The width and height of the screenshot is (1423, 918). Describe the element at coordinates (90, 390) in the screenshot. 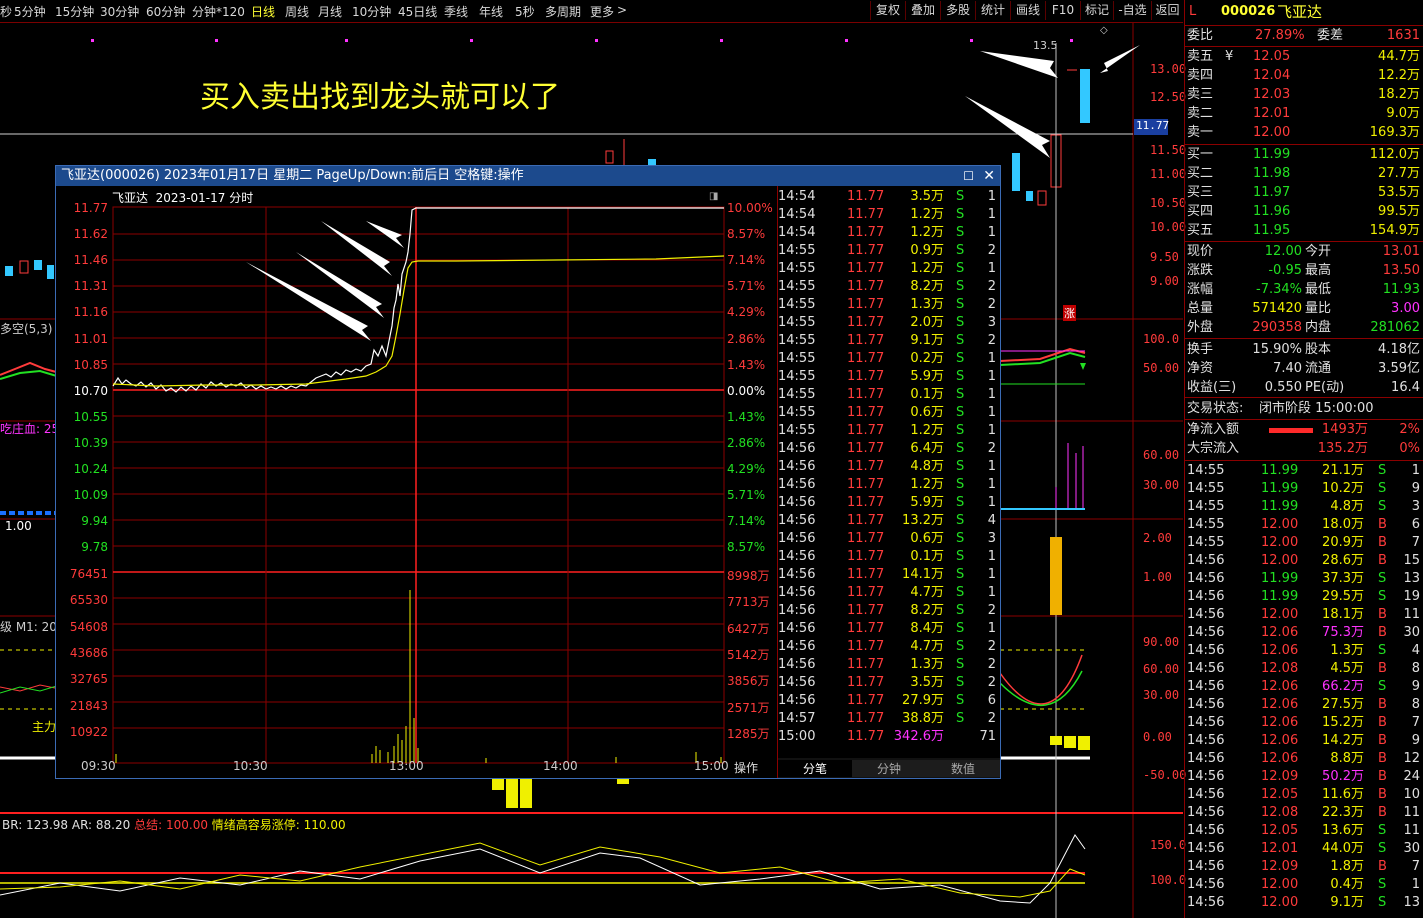

I see `price-tick: 10.70` at that location.